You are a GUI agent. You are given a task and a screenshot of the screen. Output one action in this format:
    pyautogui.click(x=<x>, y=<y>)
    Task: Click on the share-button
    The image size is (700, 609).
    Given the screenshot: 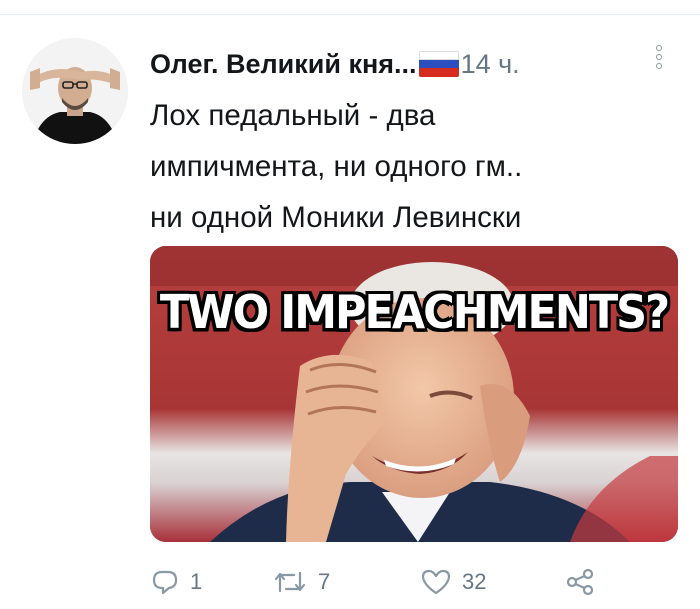 What is the action you would take?
    pyautogui.click(x=580, y=582)
    